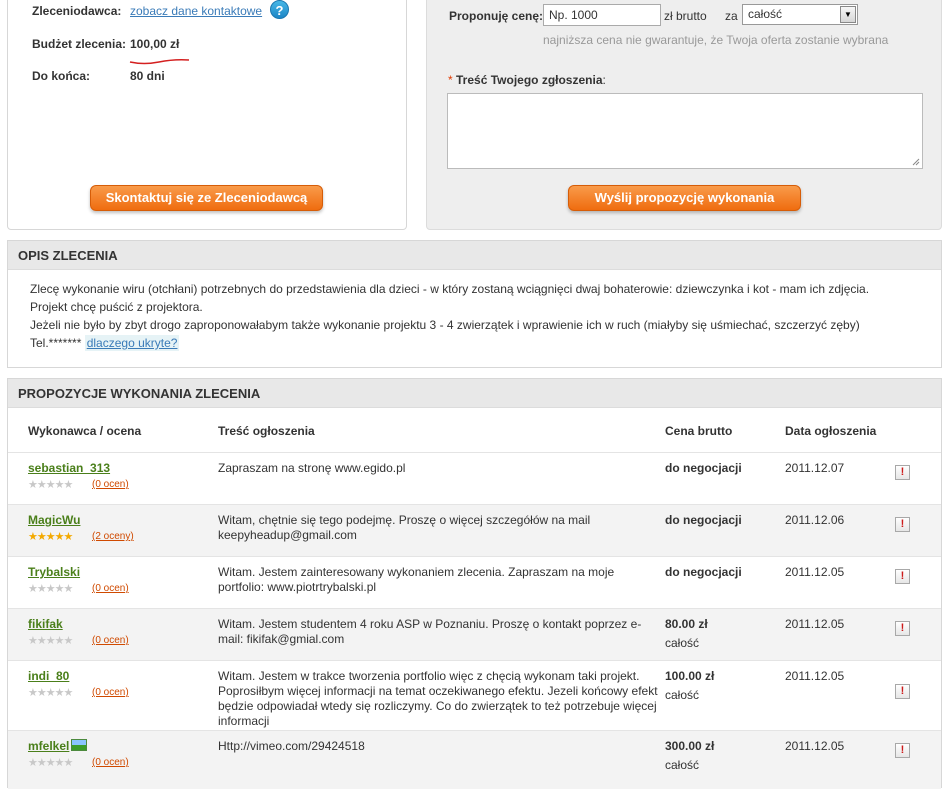  What do you see at coordinates (54, 520) in the screenshot?
I see `contractor-link: MagicWu` at bounding box center [54, 520].